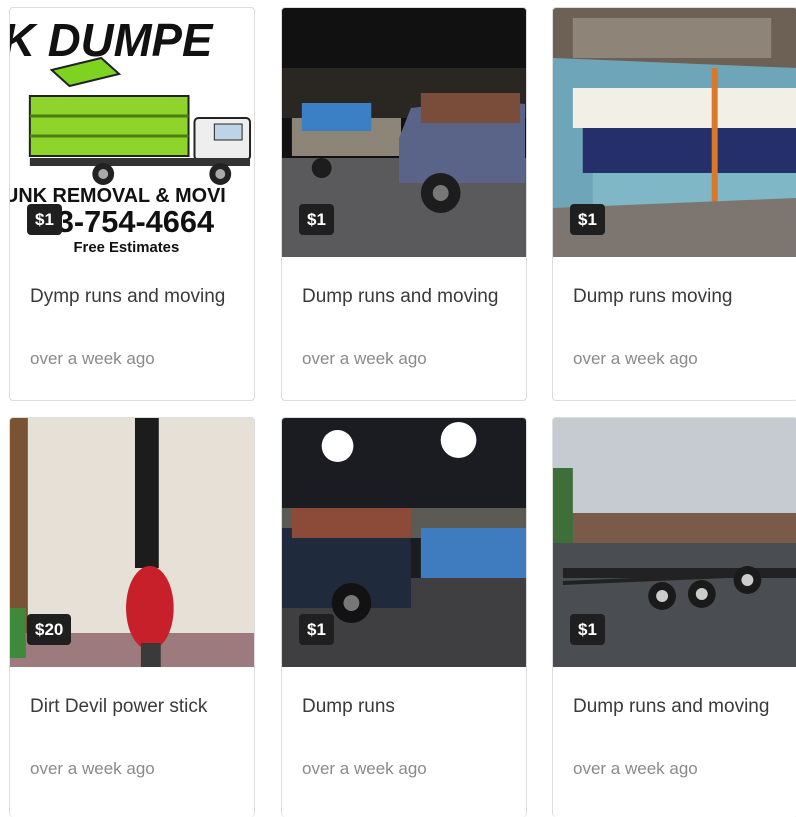 The image size is (796, 817). Describe the element at coordinates (112, 40) in the screenshot. I see `svg-text: K DUMPE` at that location.